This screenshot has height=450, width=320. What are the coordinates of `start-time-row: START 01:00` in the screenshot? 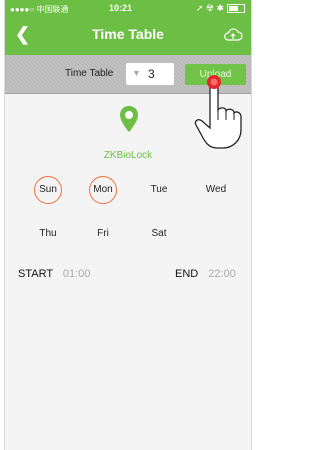 It's located at (54, 274).